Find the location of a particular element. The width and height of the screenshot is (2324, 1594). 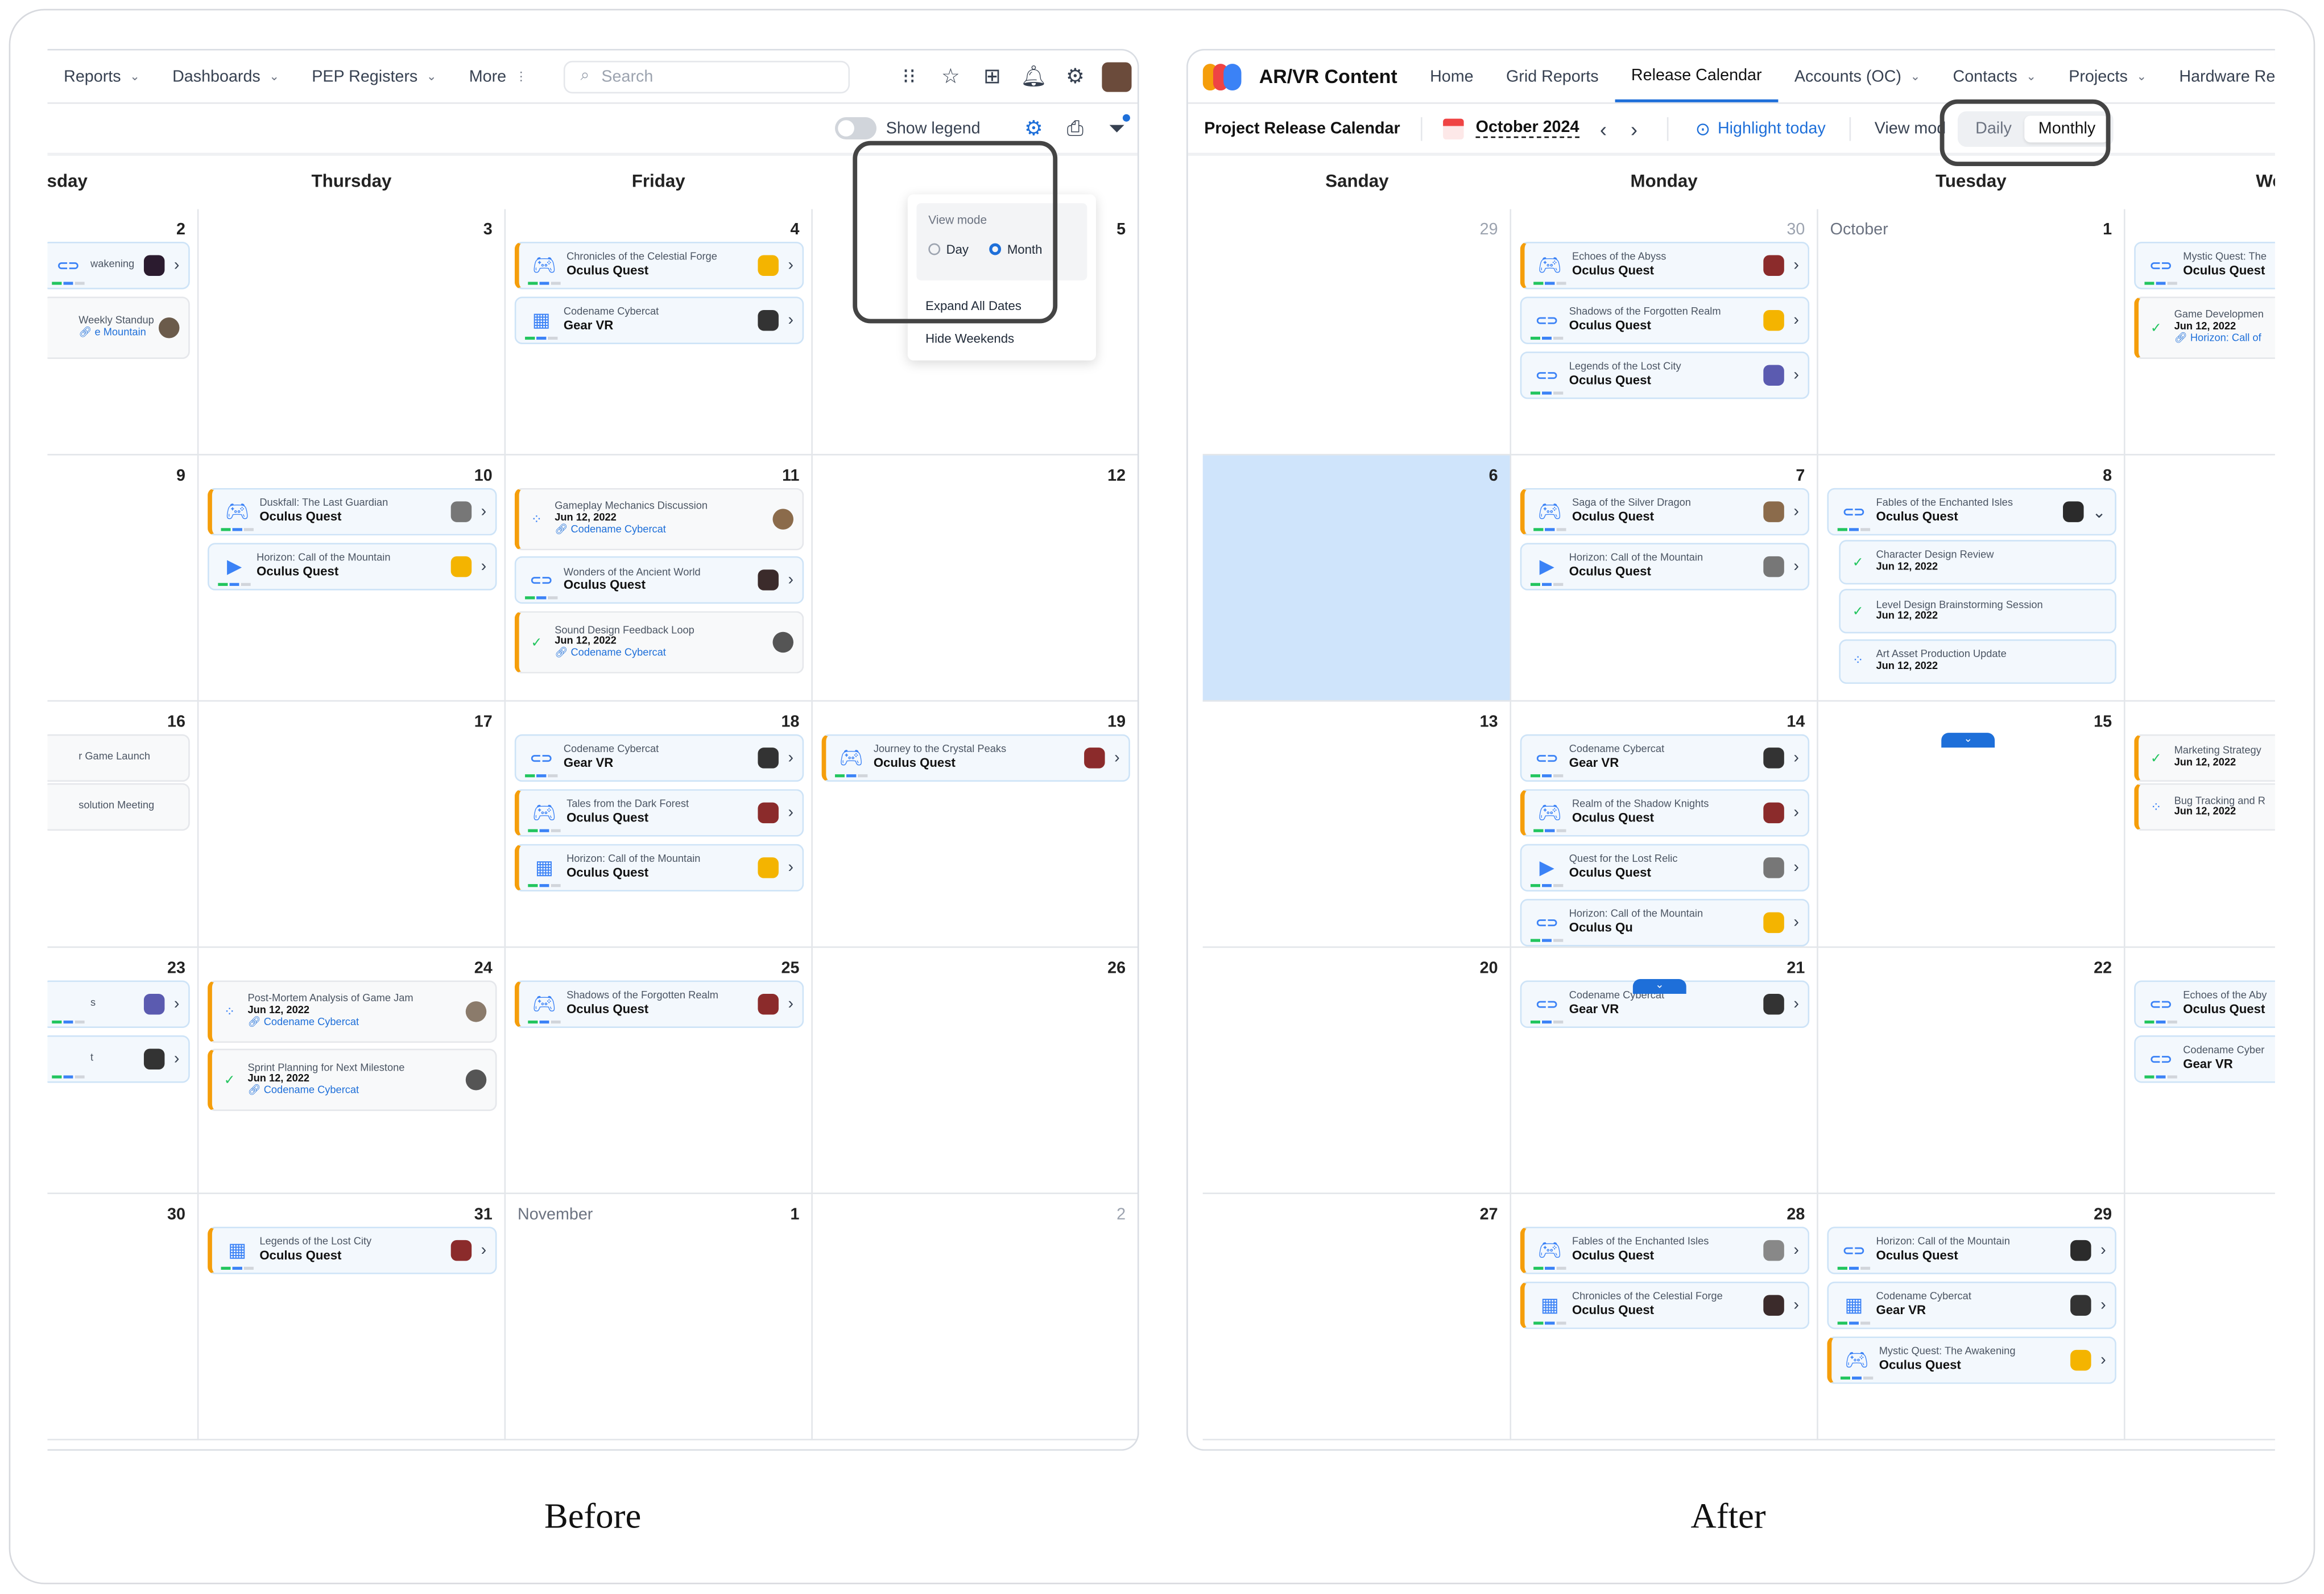

apps-grid-icon: ⁝⁝ is located at coordinates (909, 77).